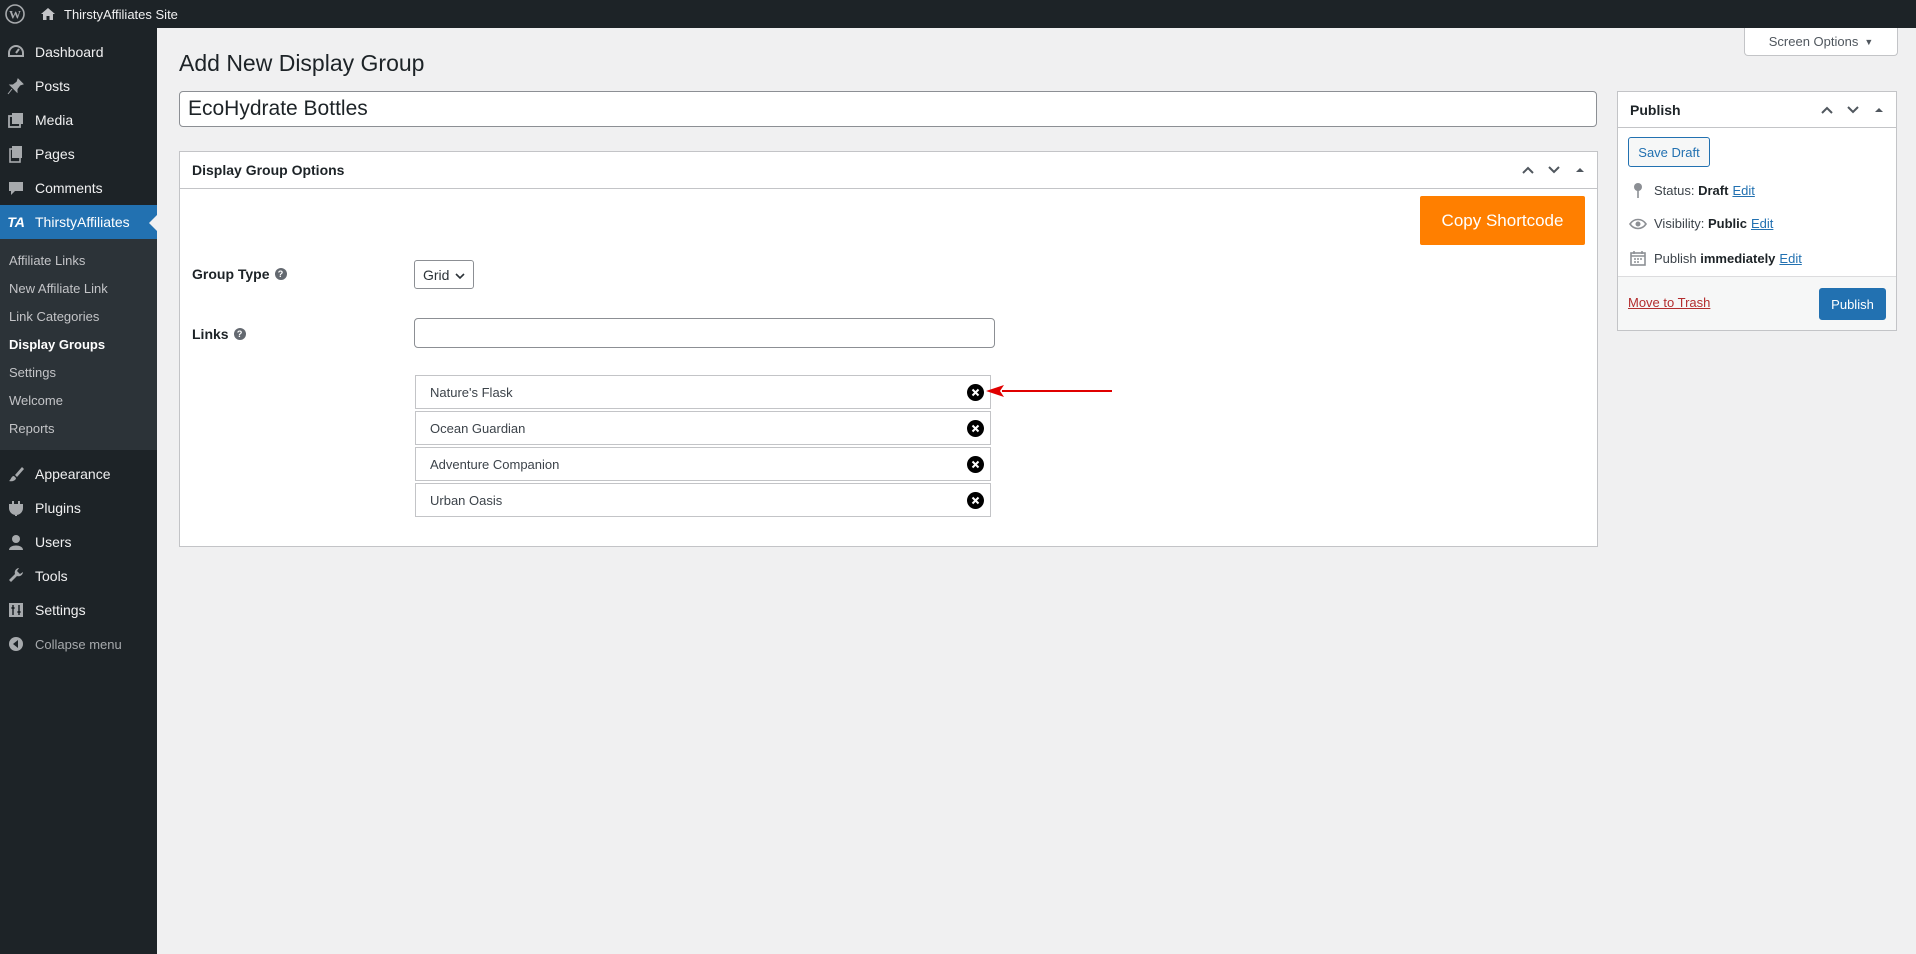  I want to click on menu-item-thirstyaffiliates: TA ThirstyAffiliates, so click(78, 222).